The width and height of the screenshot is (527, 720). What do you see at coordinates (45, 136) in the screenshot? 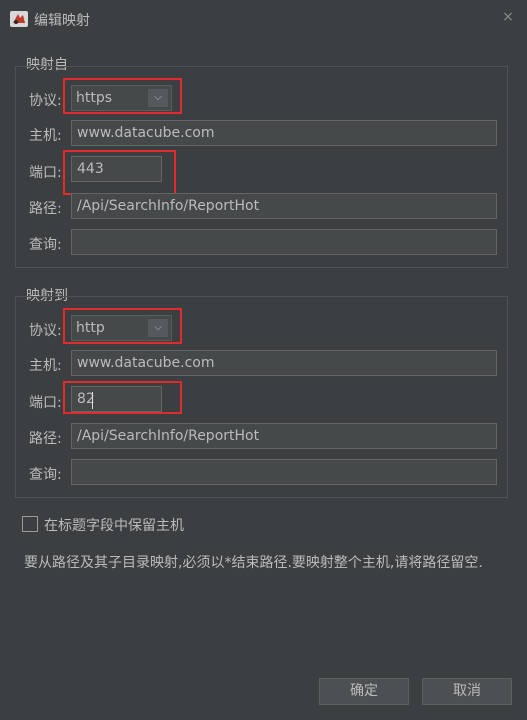
I see `from-host-label: 主机:` at bounding box center [45, 136].